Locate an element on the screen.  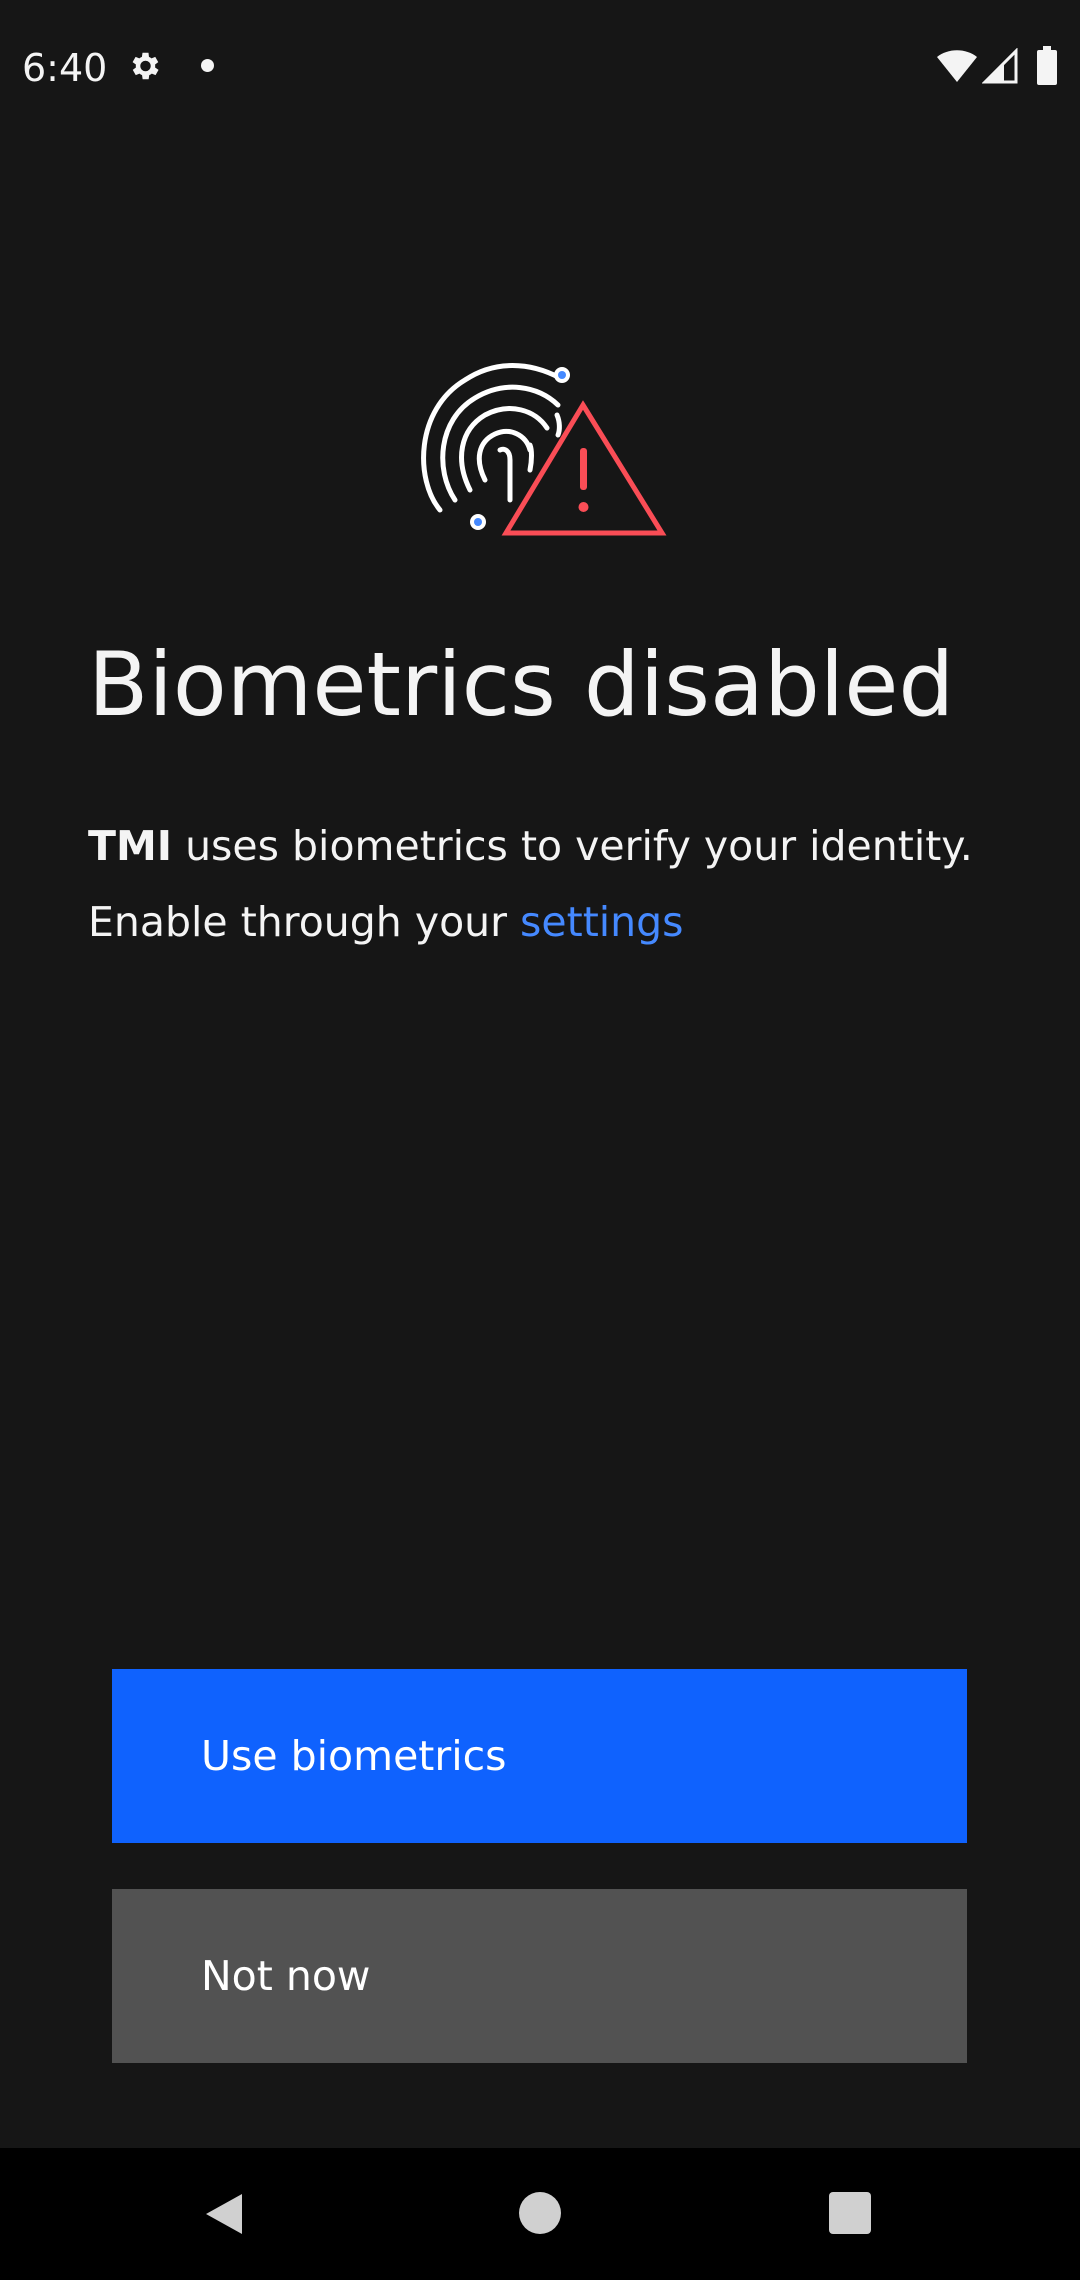
status-time: 6:40 is located at coordinates (65, 68).